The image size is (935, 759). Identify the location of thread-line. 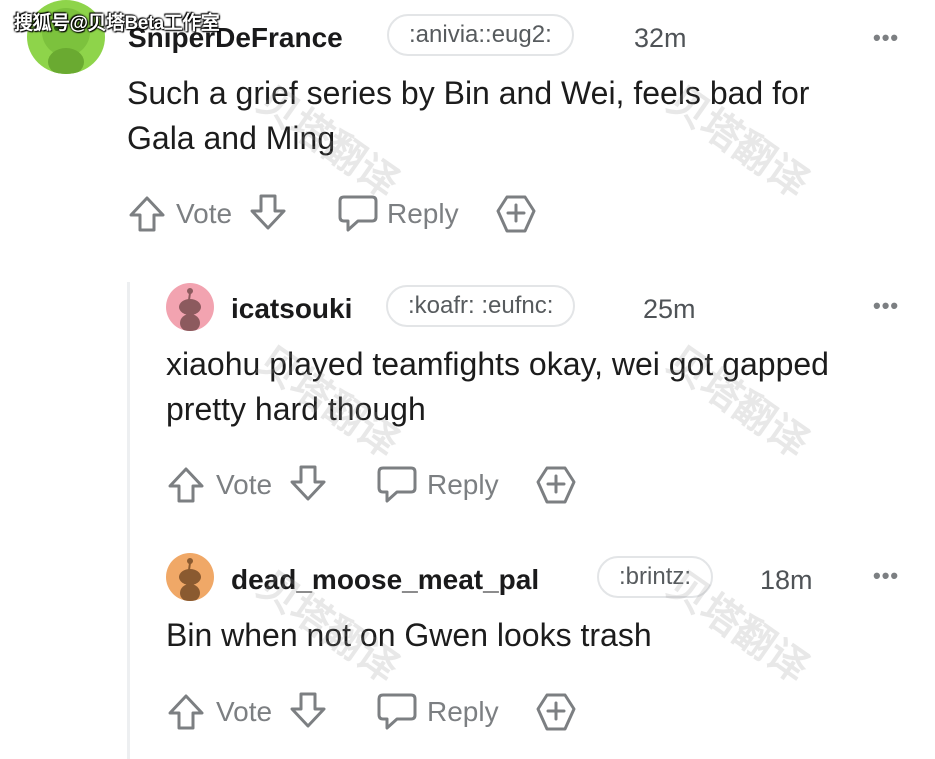
(128, 520).